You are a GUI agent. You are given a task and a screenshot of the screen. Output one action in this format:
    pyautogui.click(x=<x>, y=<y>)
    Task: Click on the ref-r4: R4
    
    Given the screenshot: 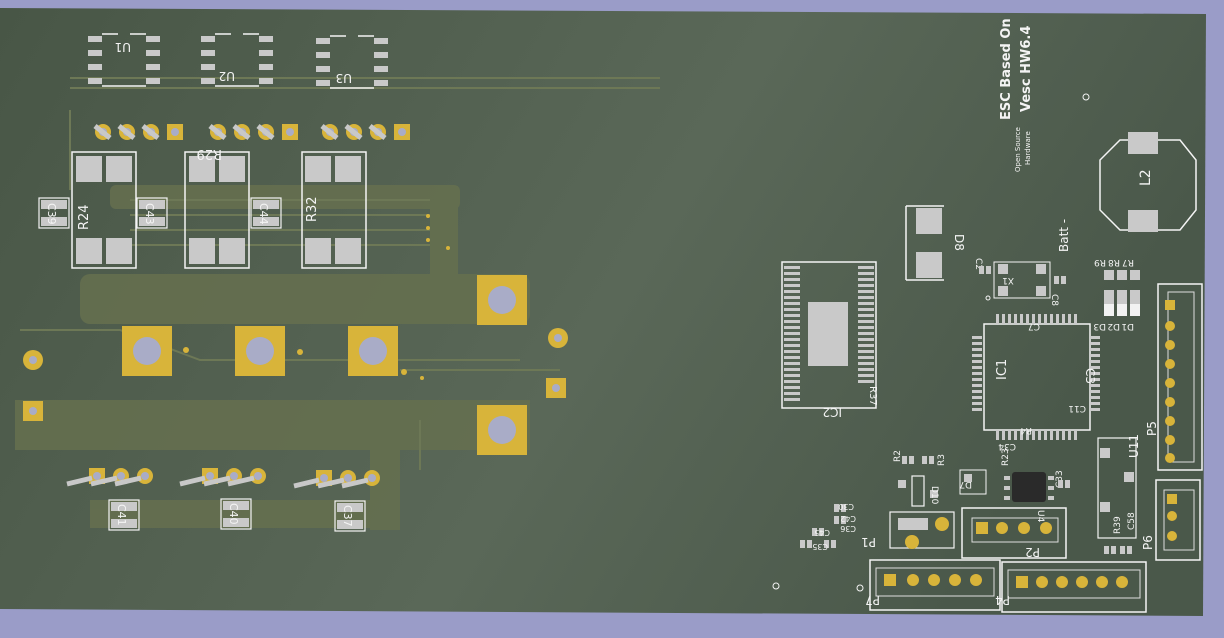 What is the action you would take?
    pyautogui.click(x=1026, y=430)
    